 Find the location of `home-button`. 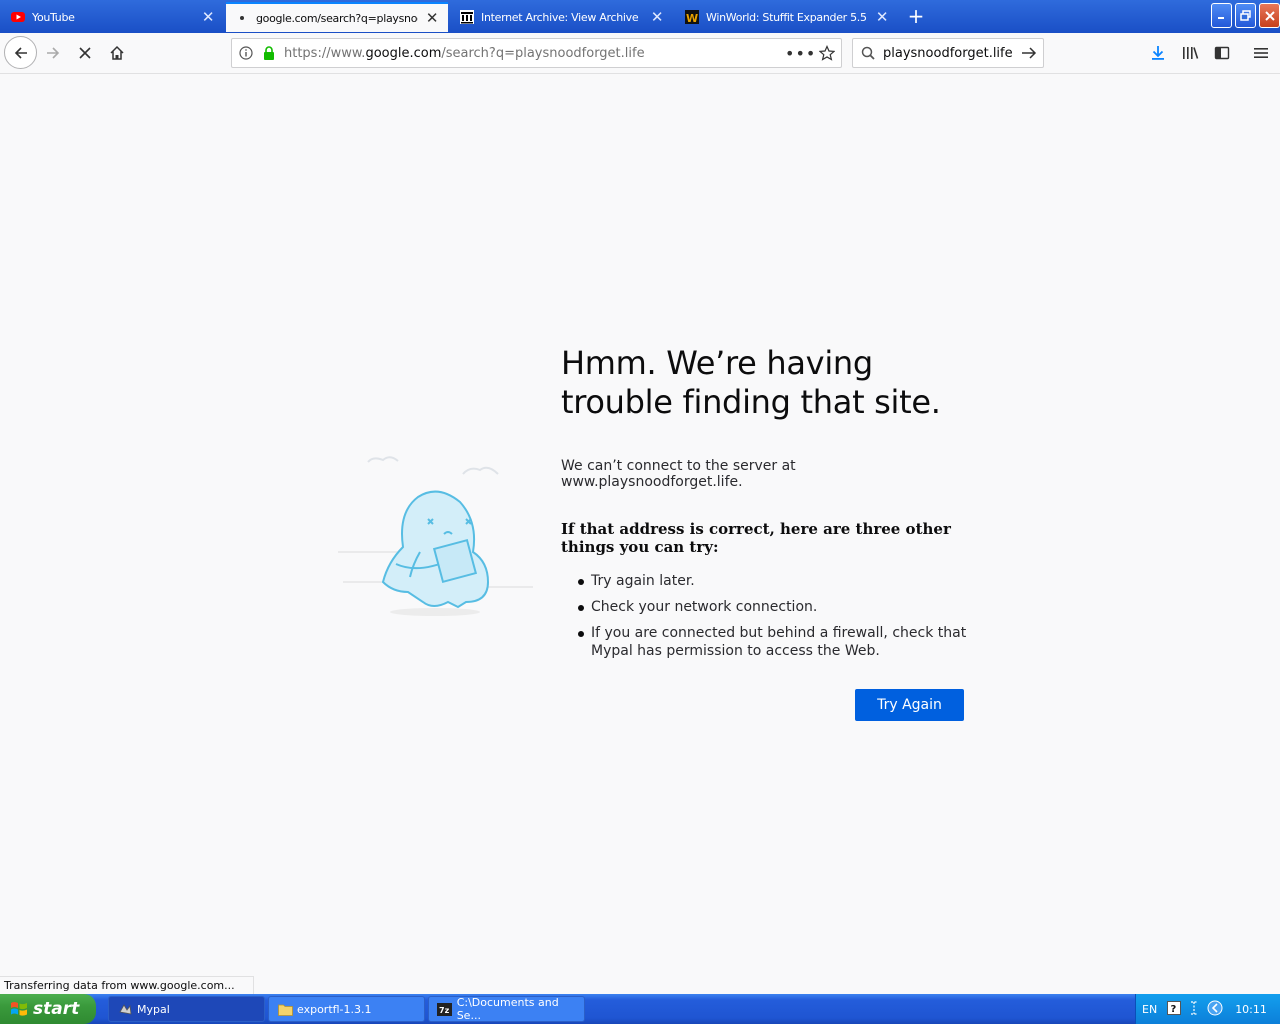

home-button is located at coordinates (117, 53).